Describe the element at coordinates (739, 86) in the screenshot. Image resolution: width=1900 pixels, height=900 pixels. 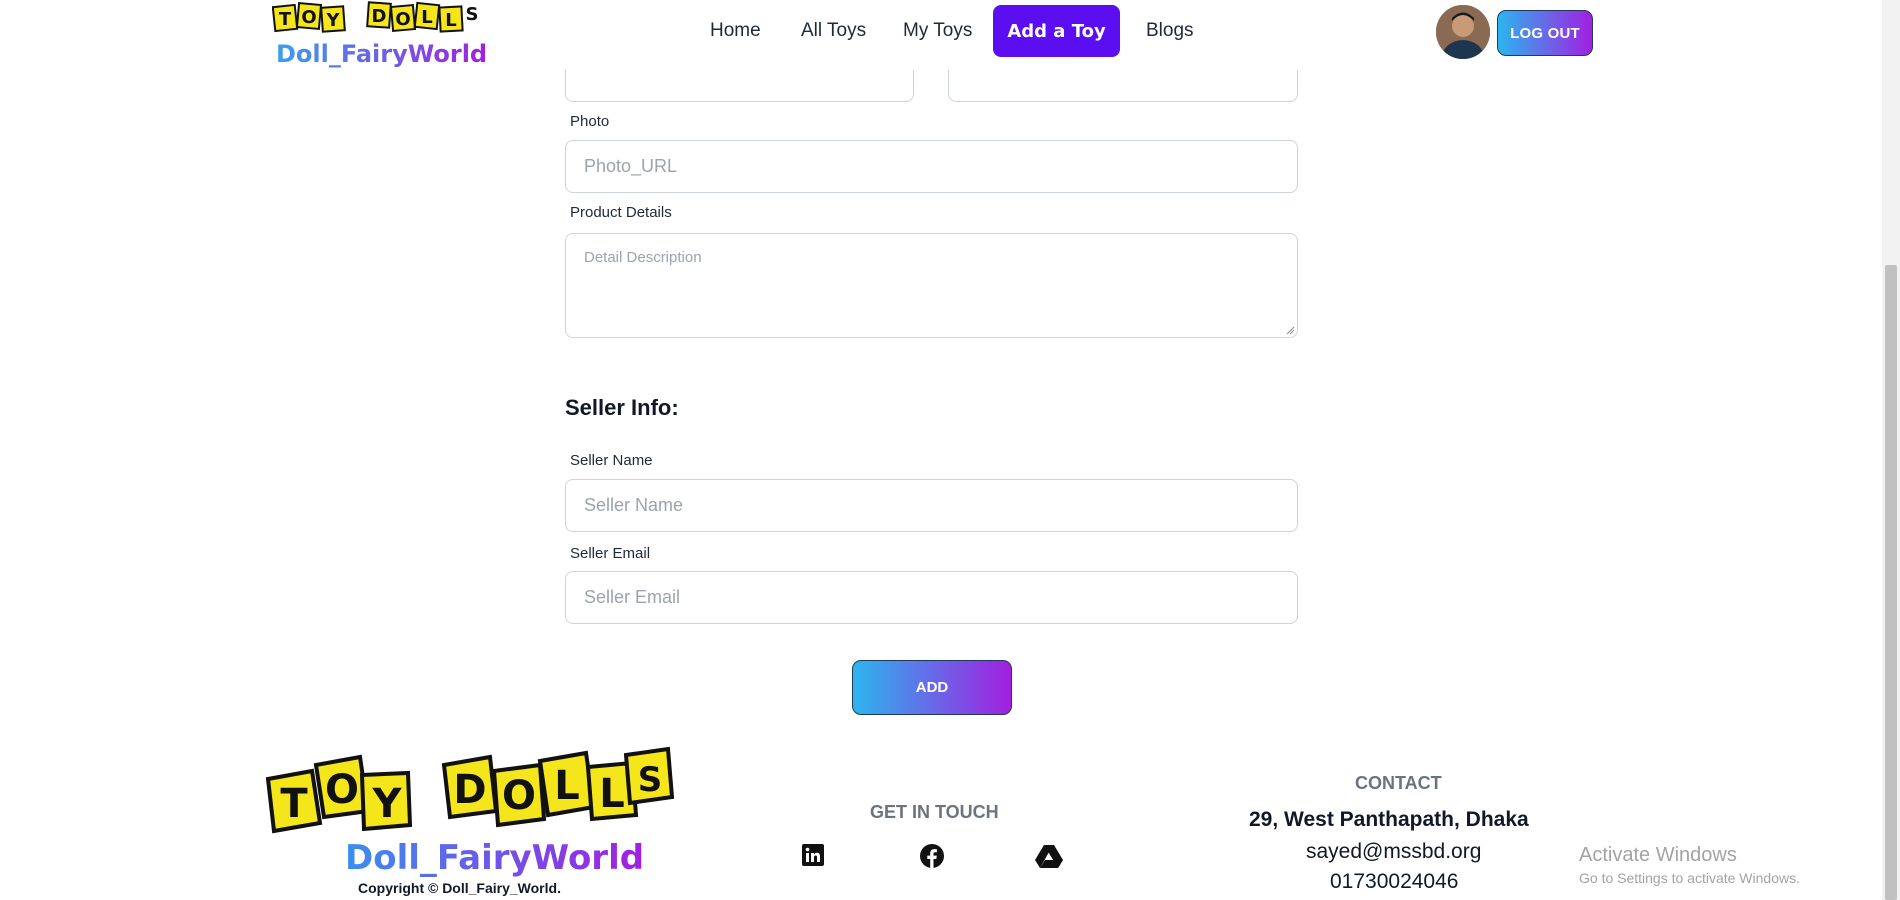
I see `previous-field-left` at that location.